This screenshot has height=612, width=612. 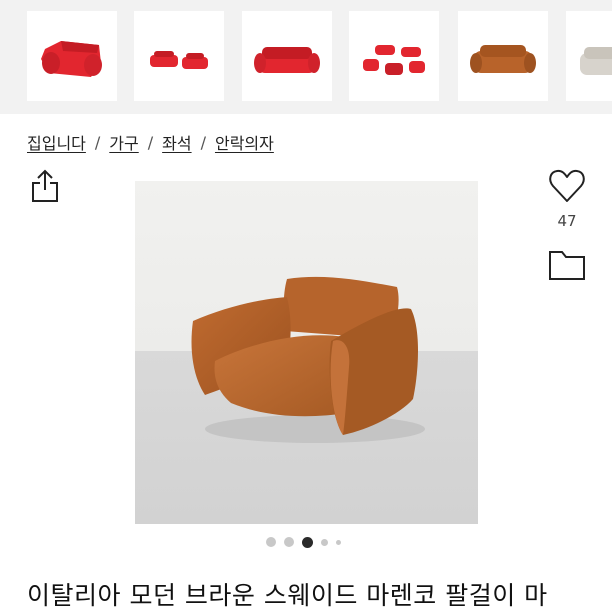 I want to click on like-count: 47, so click(x=567, y=221).